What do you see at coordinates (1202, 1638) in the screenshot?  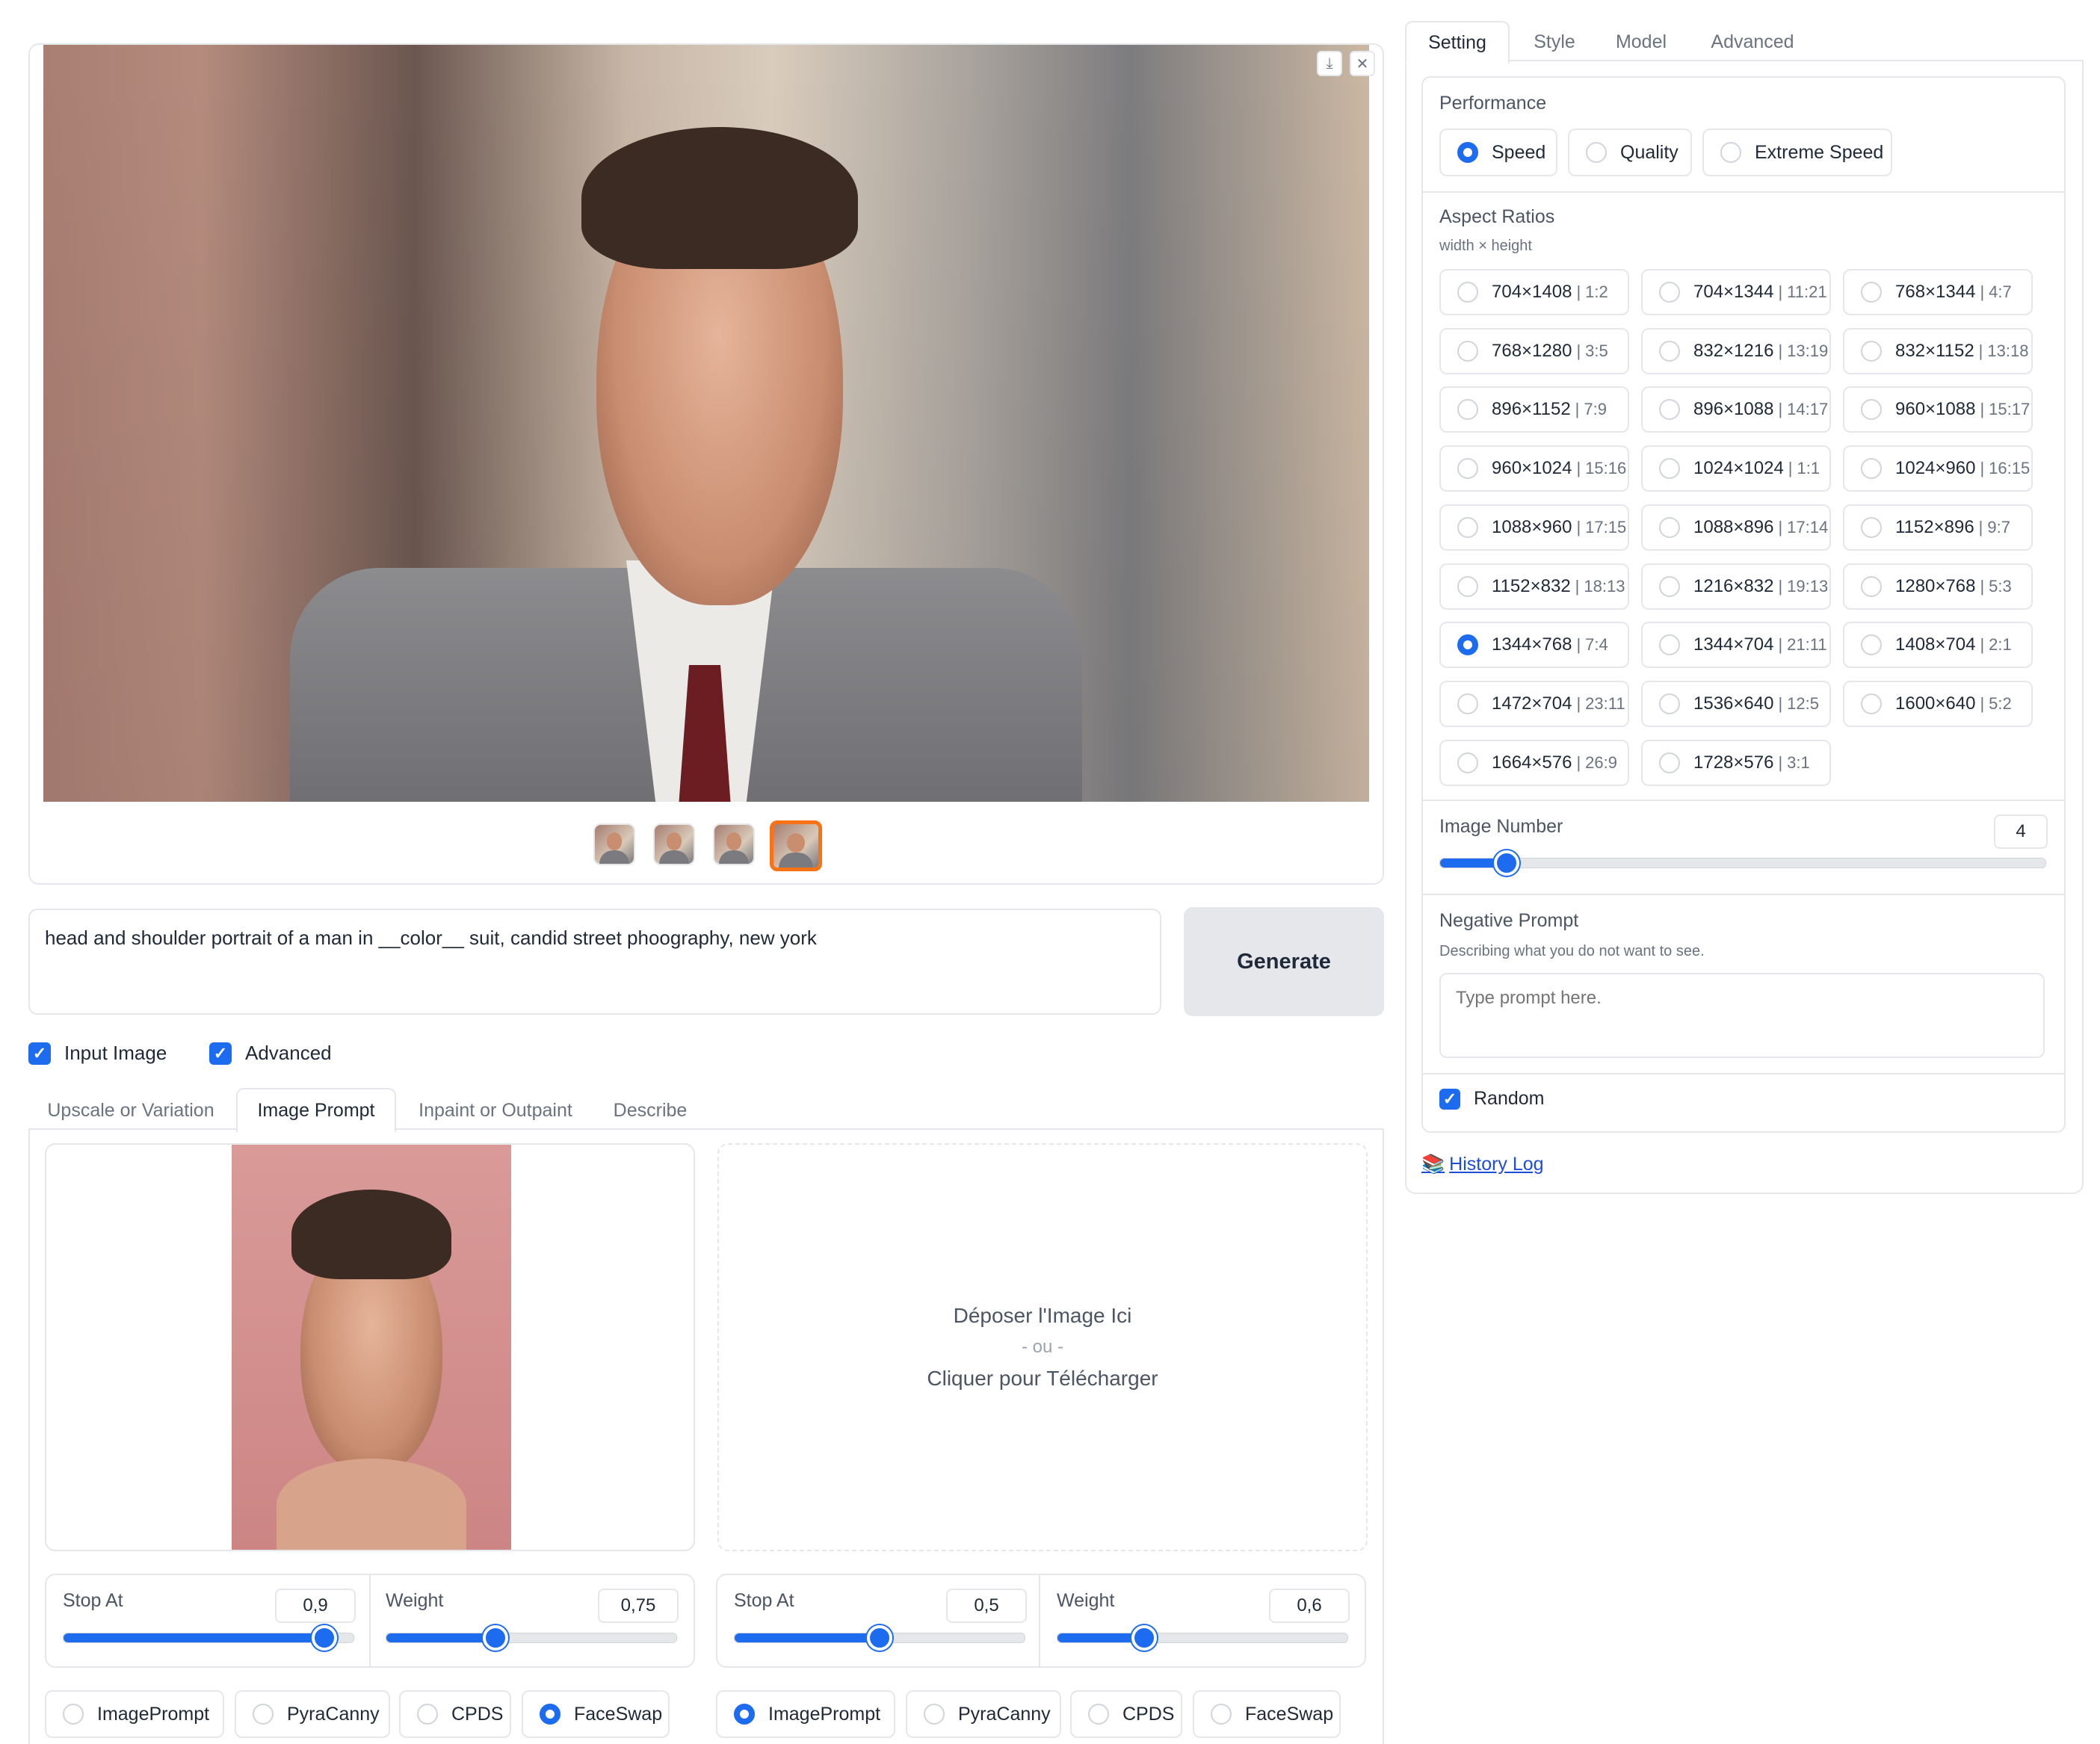 I see `slot2-weight-slider` at bounding box center [1202, 1638].